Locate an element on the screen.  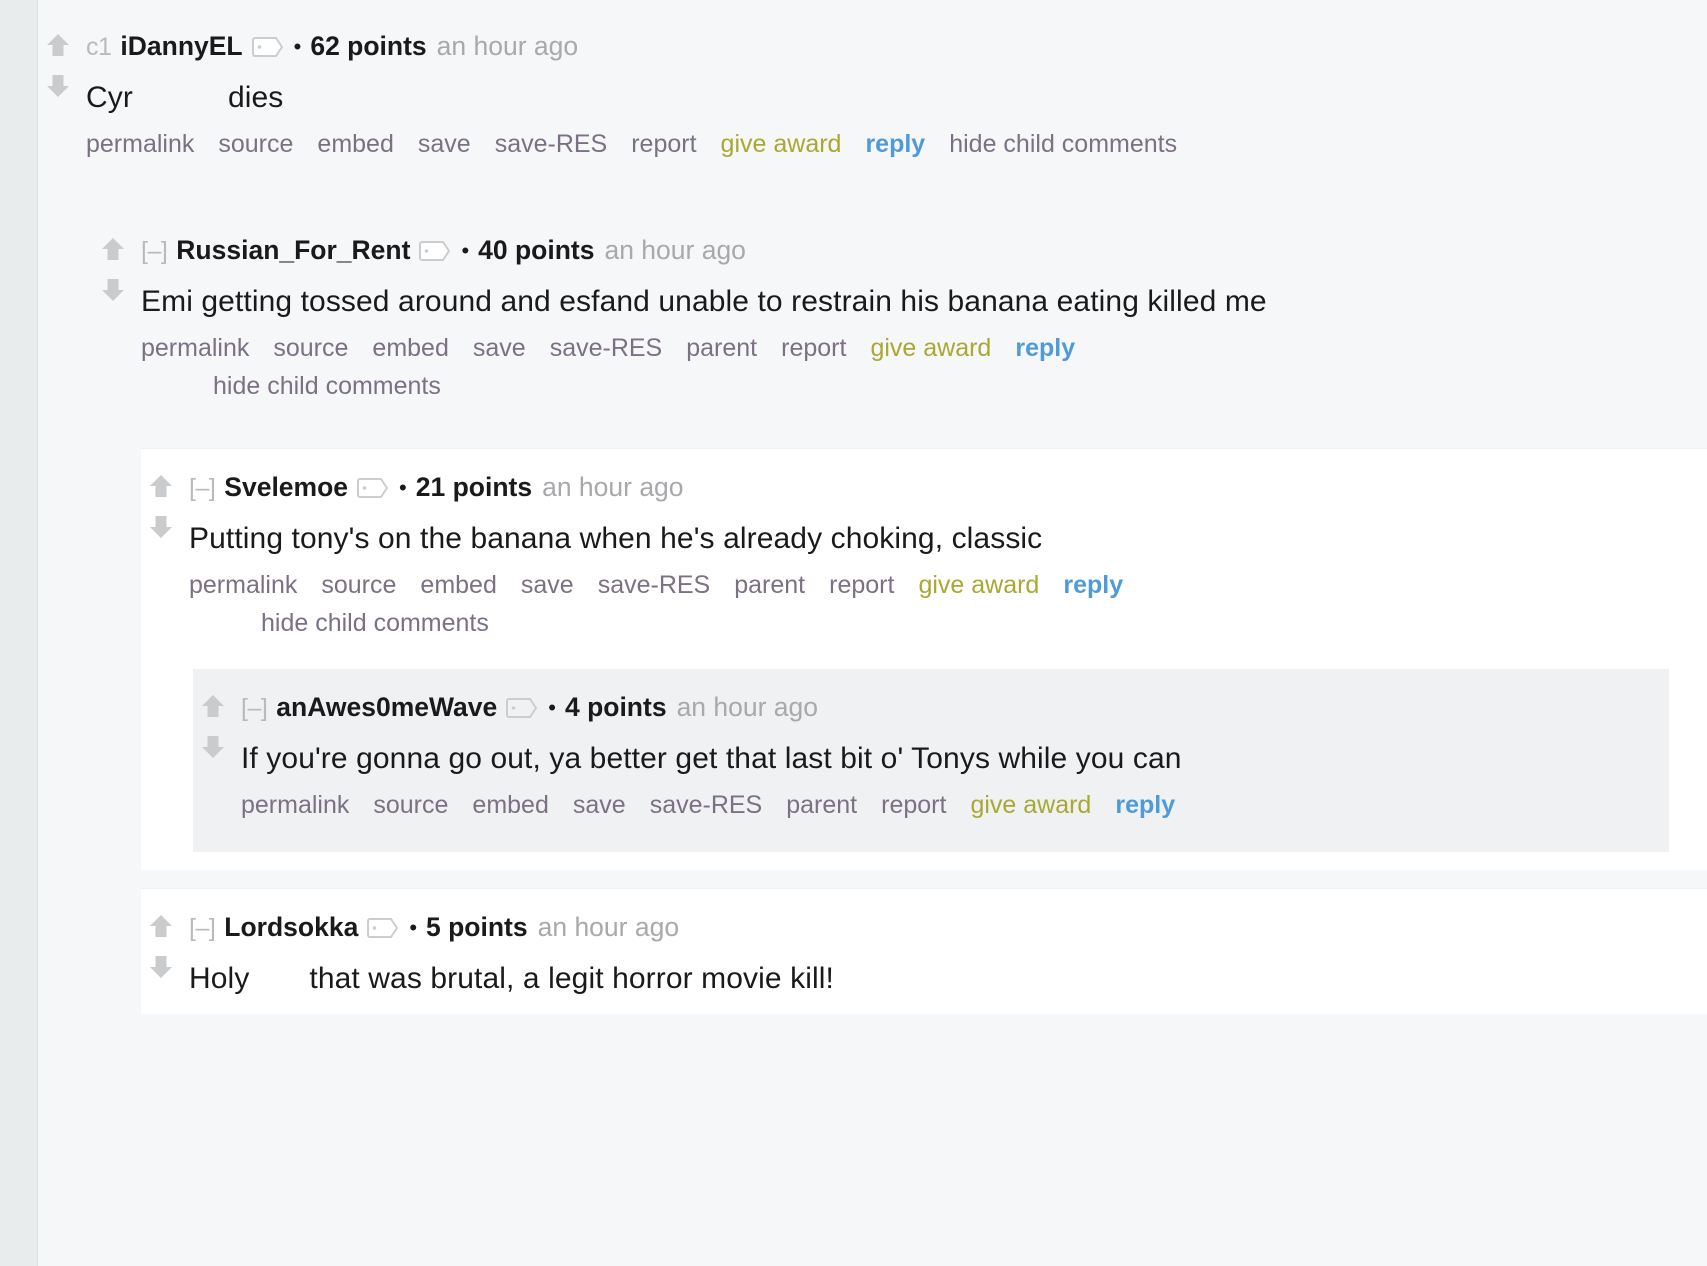
collapse-toggle-icon: c1 is located at coordinates (99, 47).